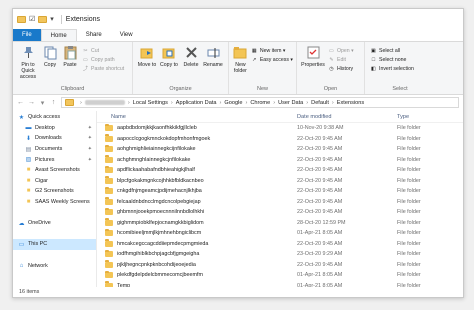 The image size is (474, 310). I want to click on copy-to-button: Copy to, so click(169, 56).